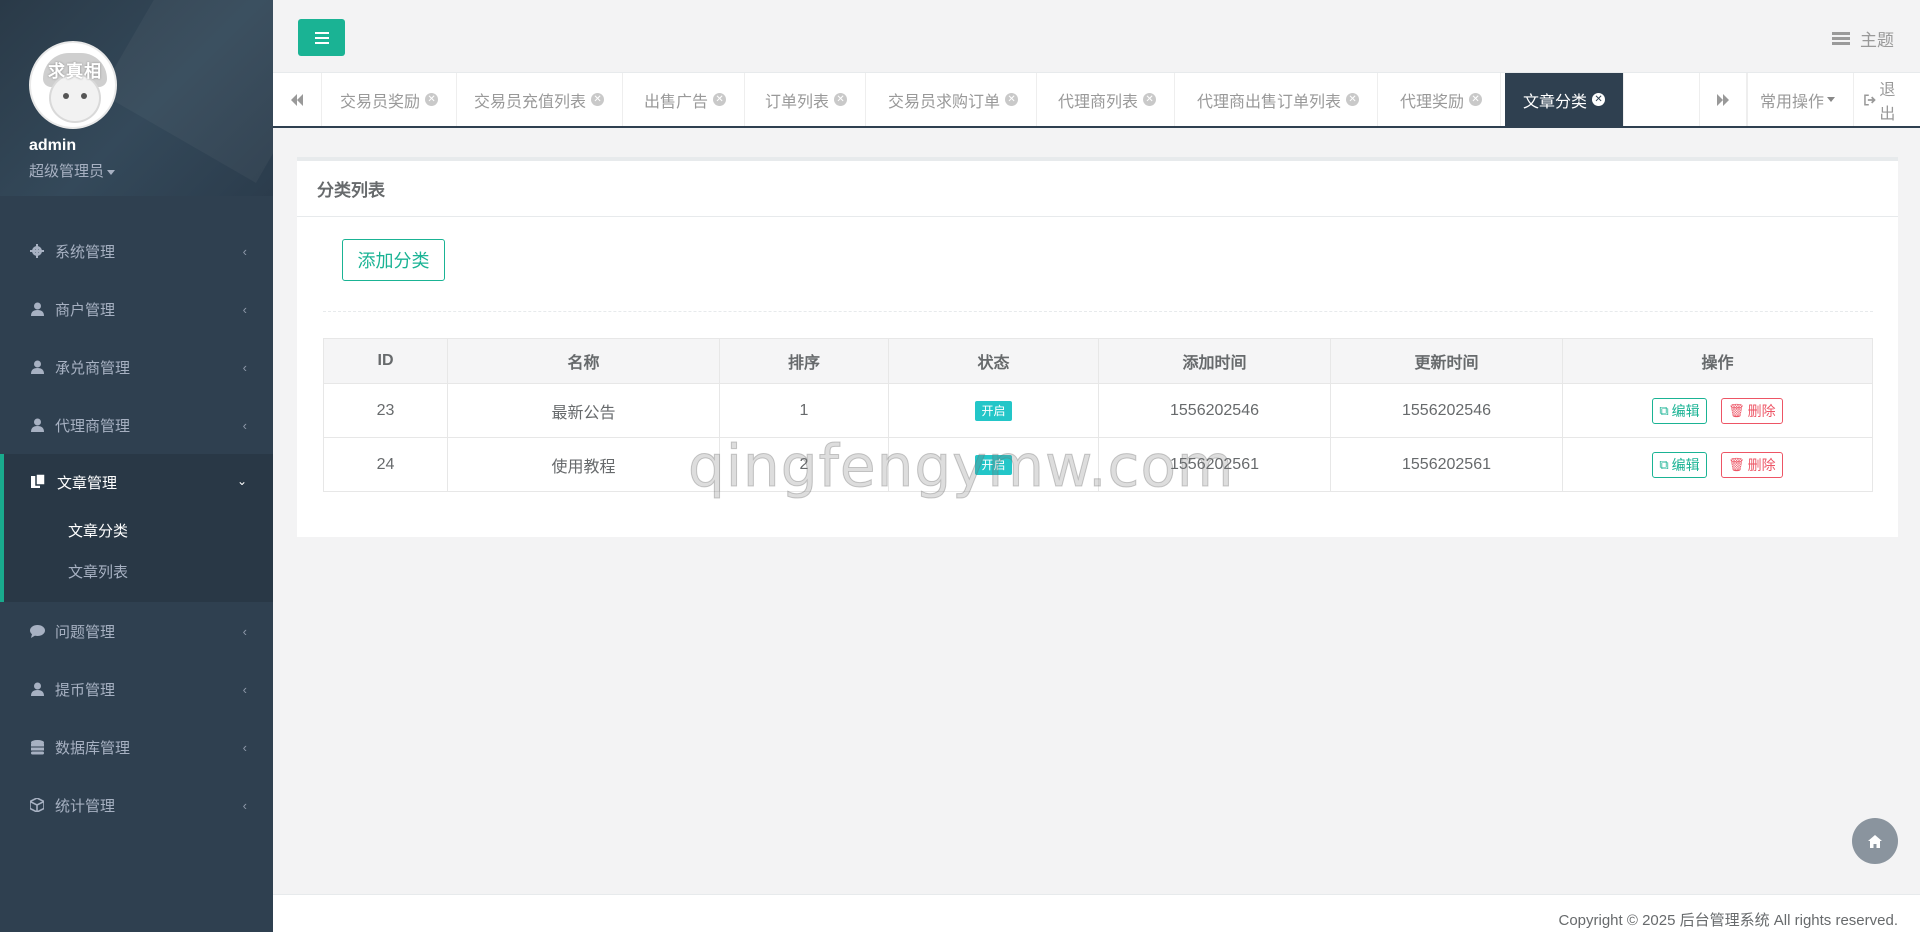 Image resolution: width=1920 pixels, height=932 pixels. I want to click on cell-id: 23, so click(385, 410).